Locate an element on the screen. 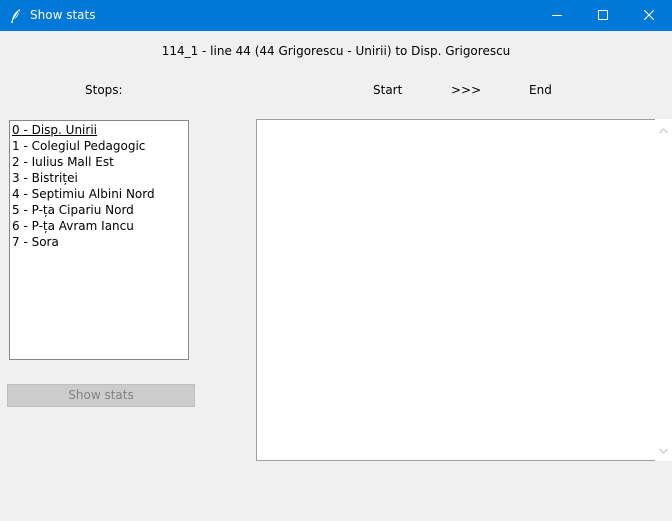  stop-item: 3 - Bistriței is located at coordinates (99, 178).